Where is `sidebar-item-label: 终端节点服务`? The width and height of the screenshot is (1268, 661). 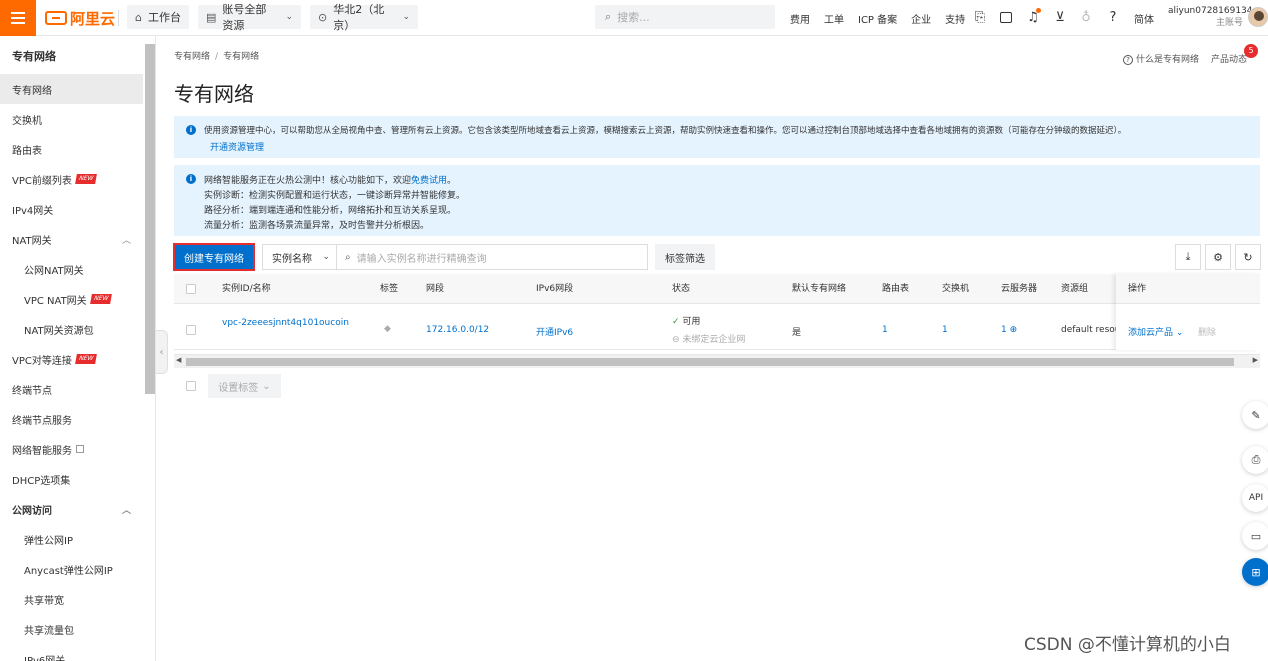
sidebar-item-label: 终端节点服务 is located at coordinates (42, 421).